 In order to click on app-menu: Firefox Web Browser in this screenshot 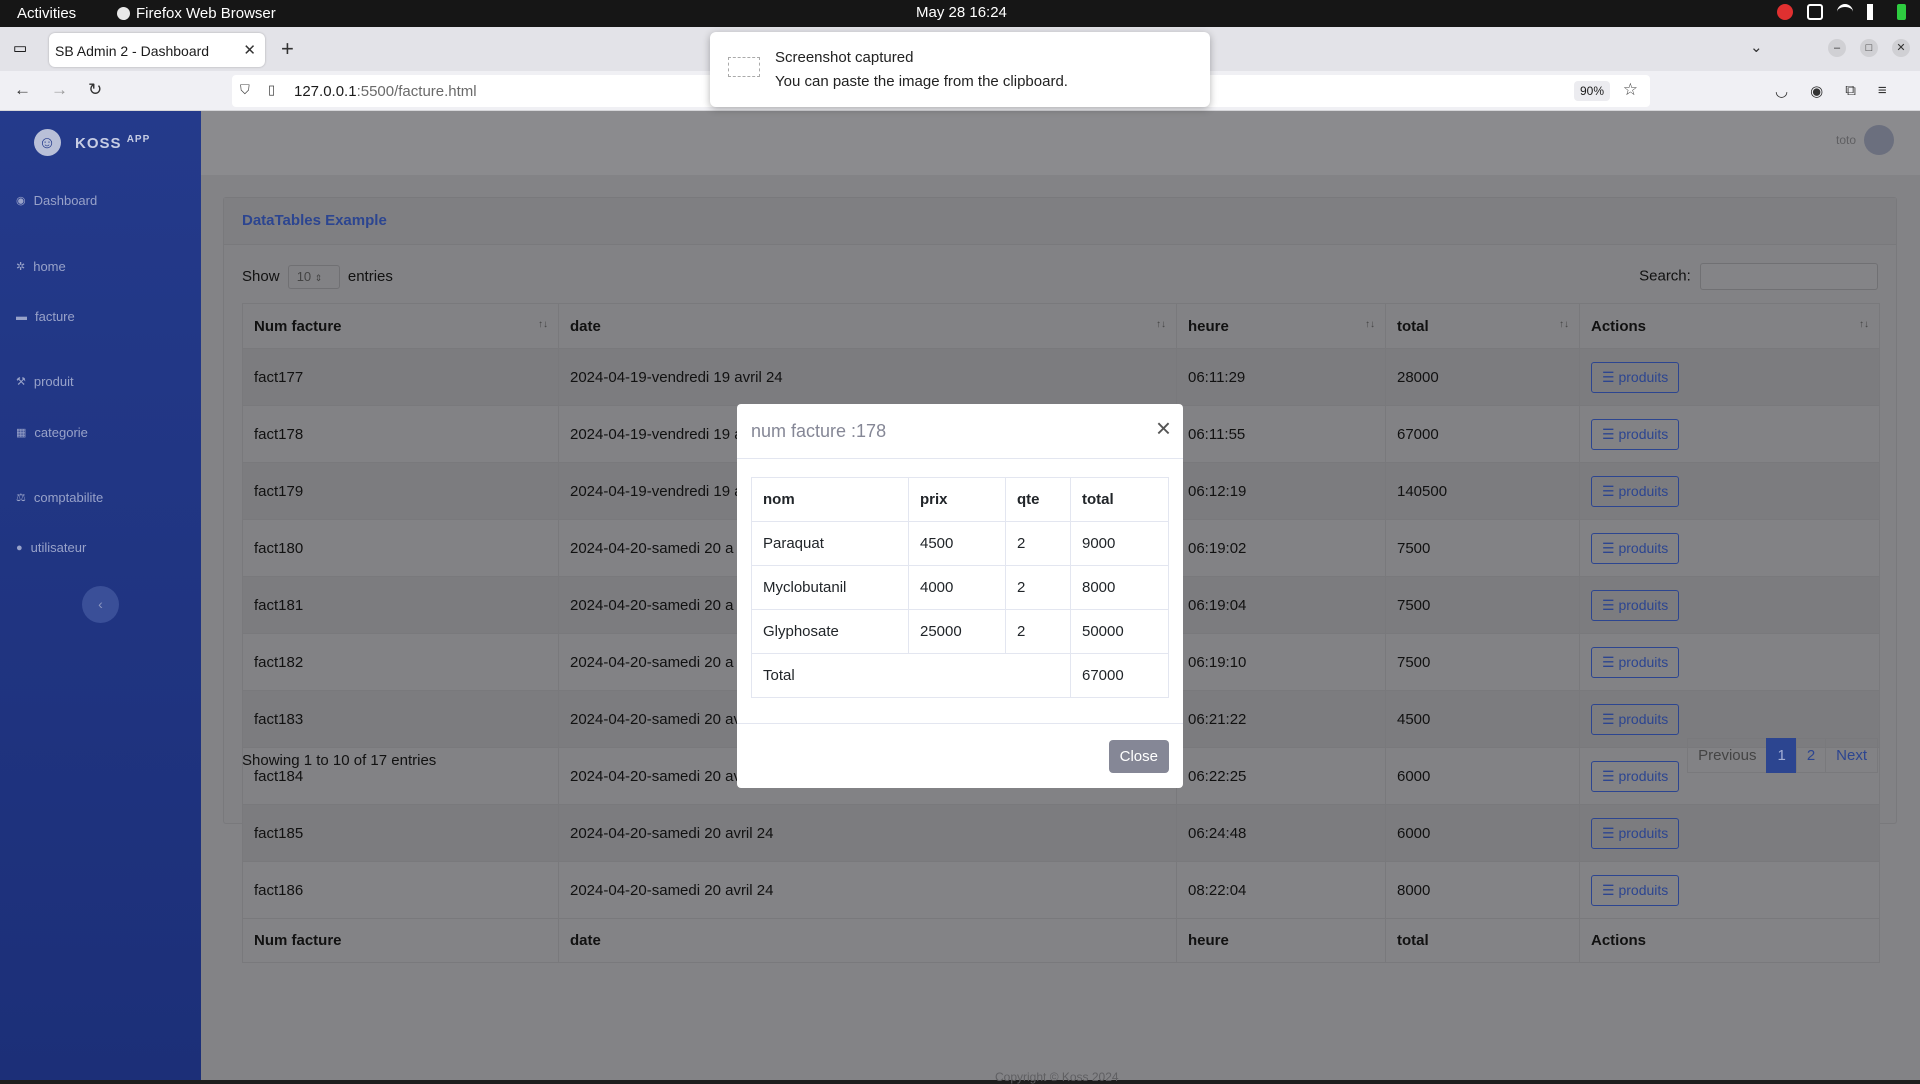, I will do `click(196, 13)`.